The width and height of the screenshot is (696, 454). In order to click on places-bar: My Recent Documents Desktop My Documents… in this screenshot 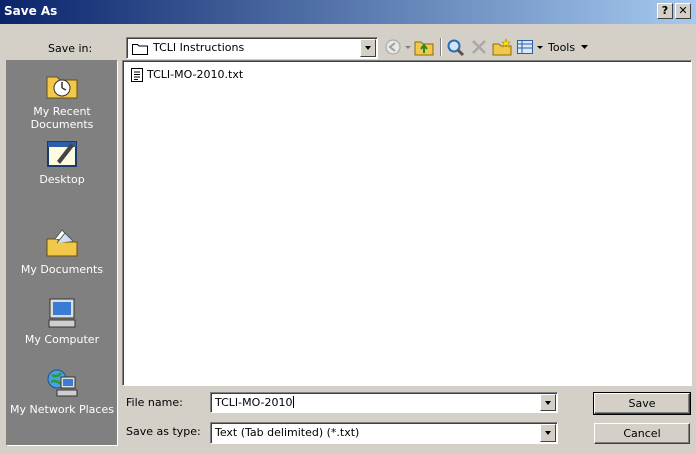, I will do `click(62, 253)`.